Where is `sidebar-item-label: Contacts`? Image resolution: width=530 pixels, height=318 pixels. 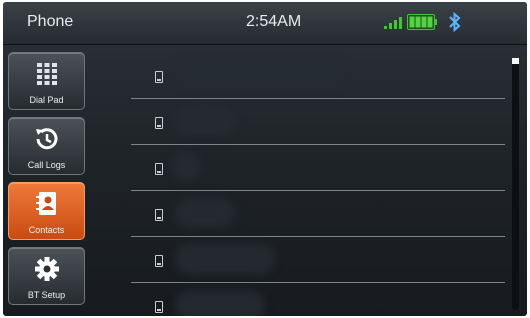
sidebar-item-label: Contacts is located at coordinates (46, 230).